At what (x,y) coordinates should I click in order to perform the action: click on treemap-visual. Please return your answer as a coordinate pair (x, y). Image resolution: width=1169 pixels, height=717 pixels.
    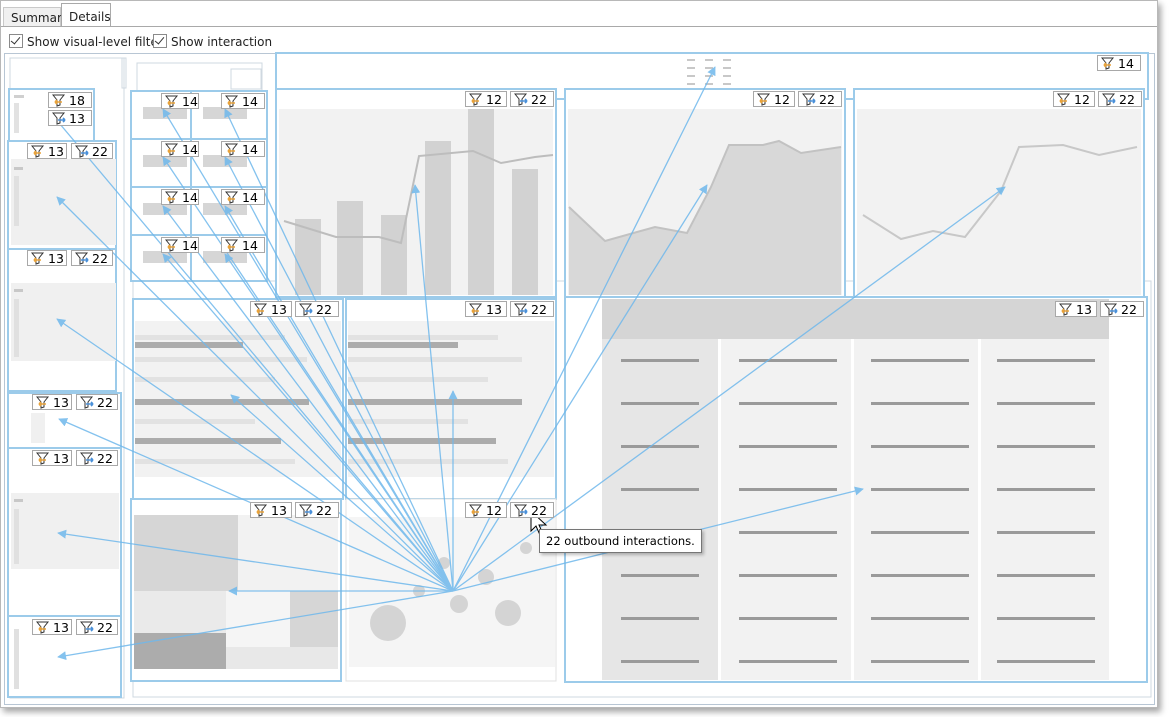
    Looking at the image, I should click on (236, 590).